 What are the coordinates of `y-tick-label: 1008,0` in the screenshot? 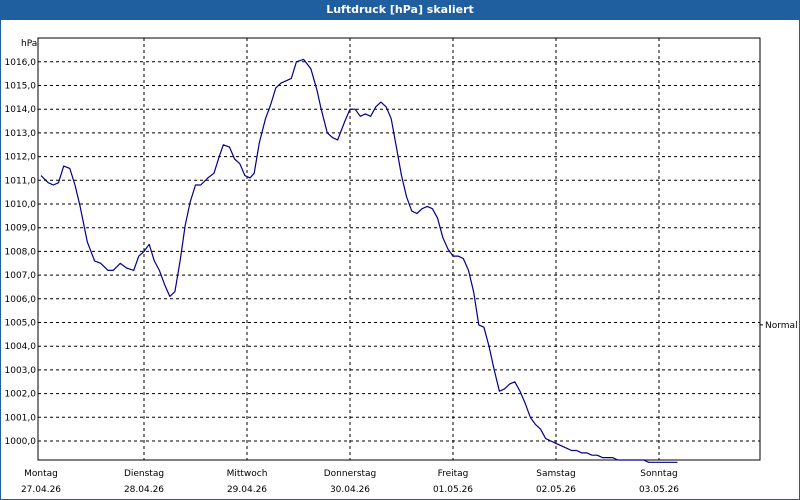 It's located at (21, 252).